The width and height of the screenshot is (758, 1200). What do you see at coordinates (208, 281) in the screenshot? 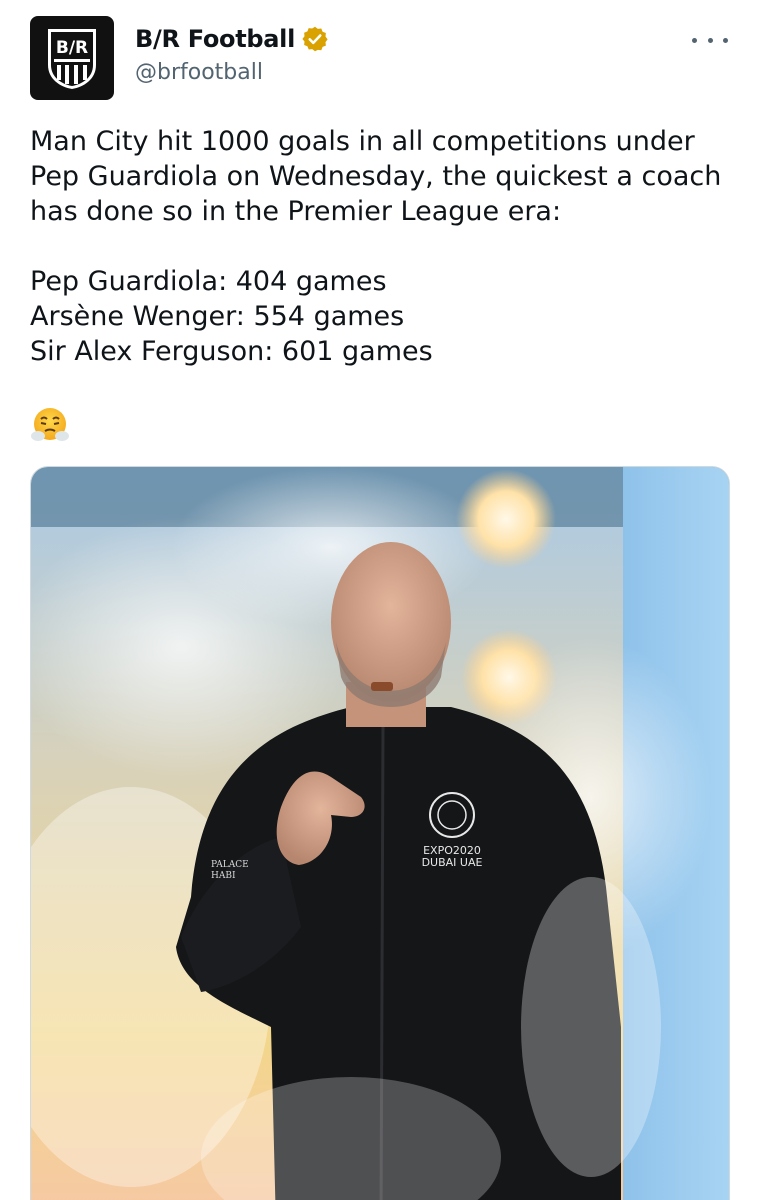
I see `stat-line: Pep Guardiola: 404 games` at bounding box center [208, 281].